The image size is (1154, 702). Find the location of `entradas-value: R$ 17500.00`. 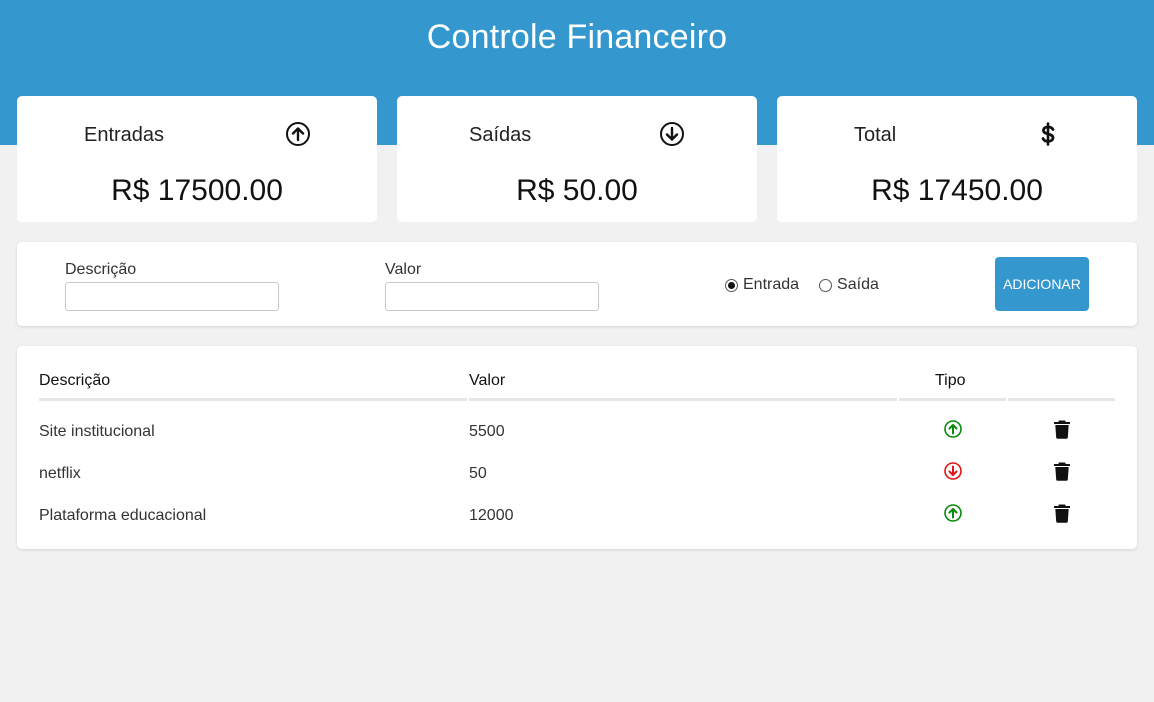

entradas-value: R$ 17500.00 is located at coordinates (197, 190).